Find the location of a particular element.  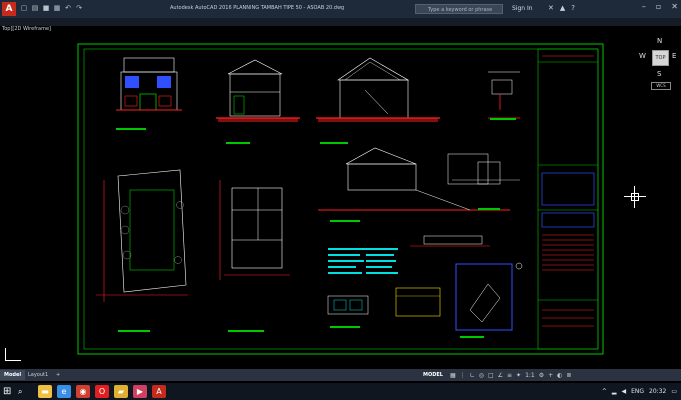

snap-icon: ⋮ is located at coordinates (463, 375).